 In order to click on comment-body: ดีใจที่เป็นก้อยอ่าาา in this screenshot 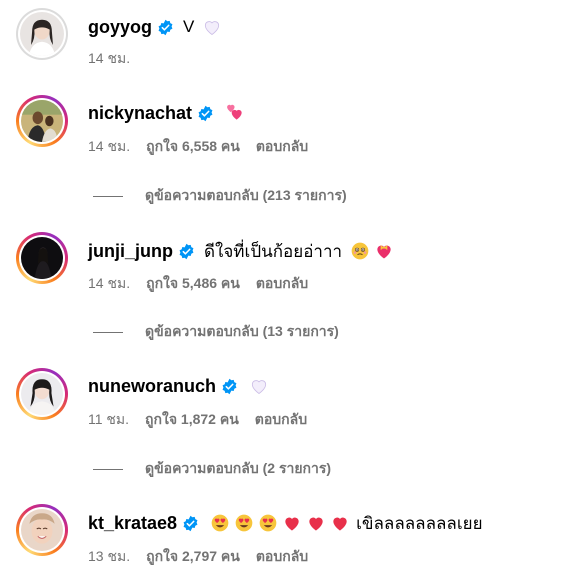, I will do `click(273, 251)`.